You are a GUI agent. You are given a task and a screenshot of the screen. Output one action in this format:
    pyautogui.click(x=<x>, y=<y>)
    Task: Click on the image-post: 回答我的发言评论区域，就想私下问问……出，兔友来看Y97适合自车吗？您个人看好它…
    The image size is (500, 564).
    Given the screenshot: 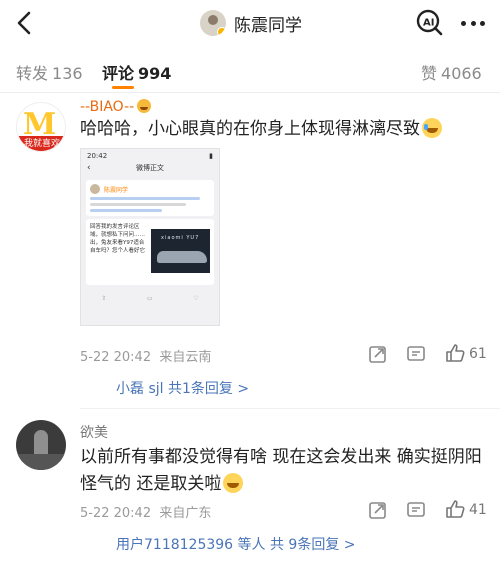 What is the action you would take?
    pyautogui.click(x=150, y=252)
    